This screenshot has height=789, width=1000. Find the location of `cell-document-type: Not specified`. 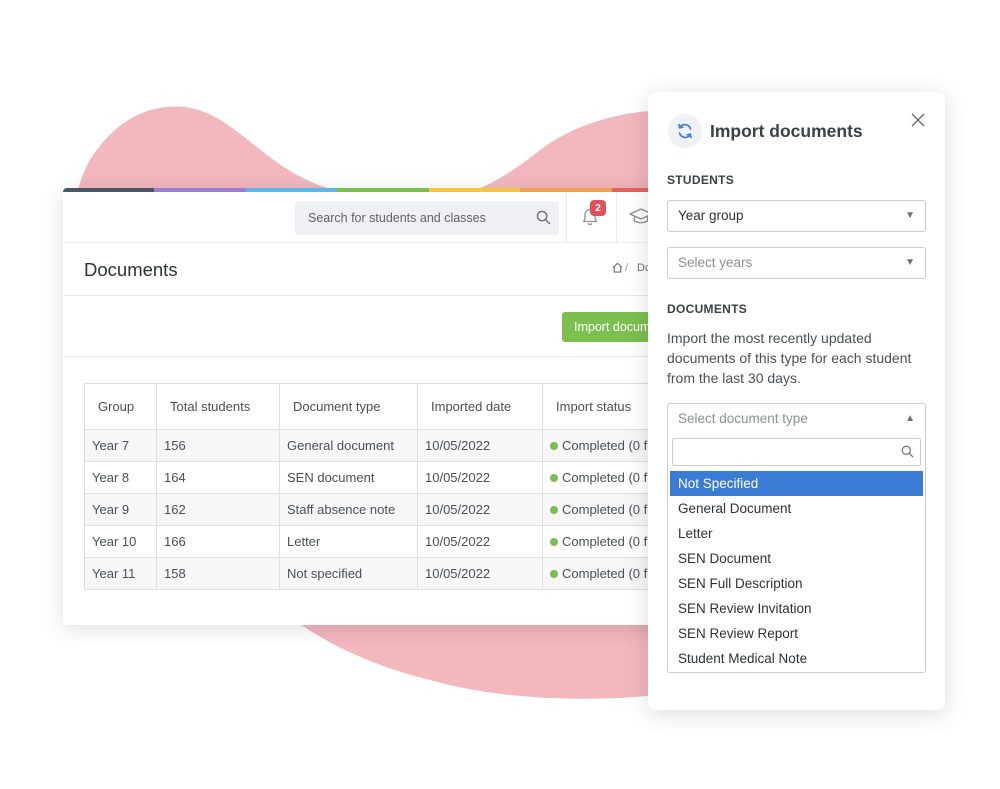

cell-document-type: Not specified is located at coordinates (348, 573).